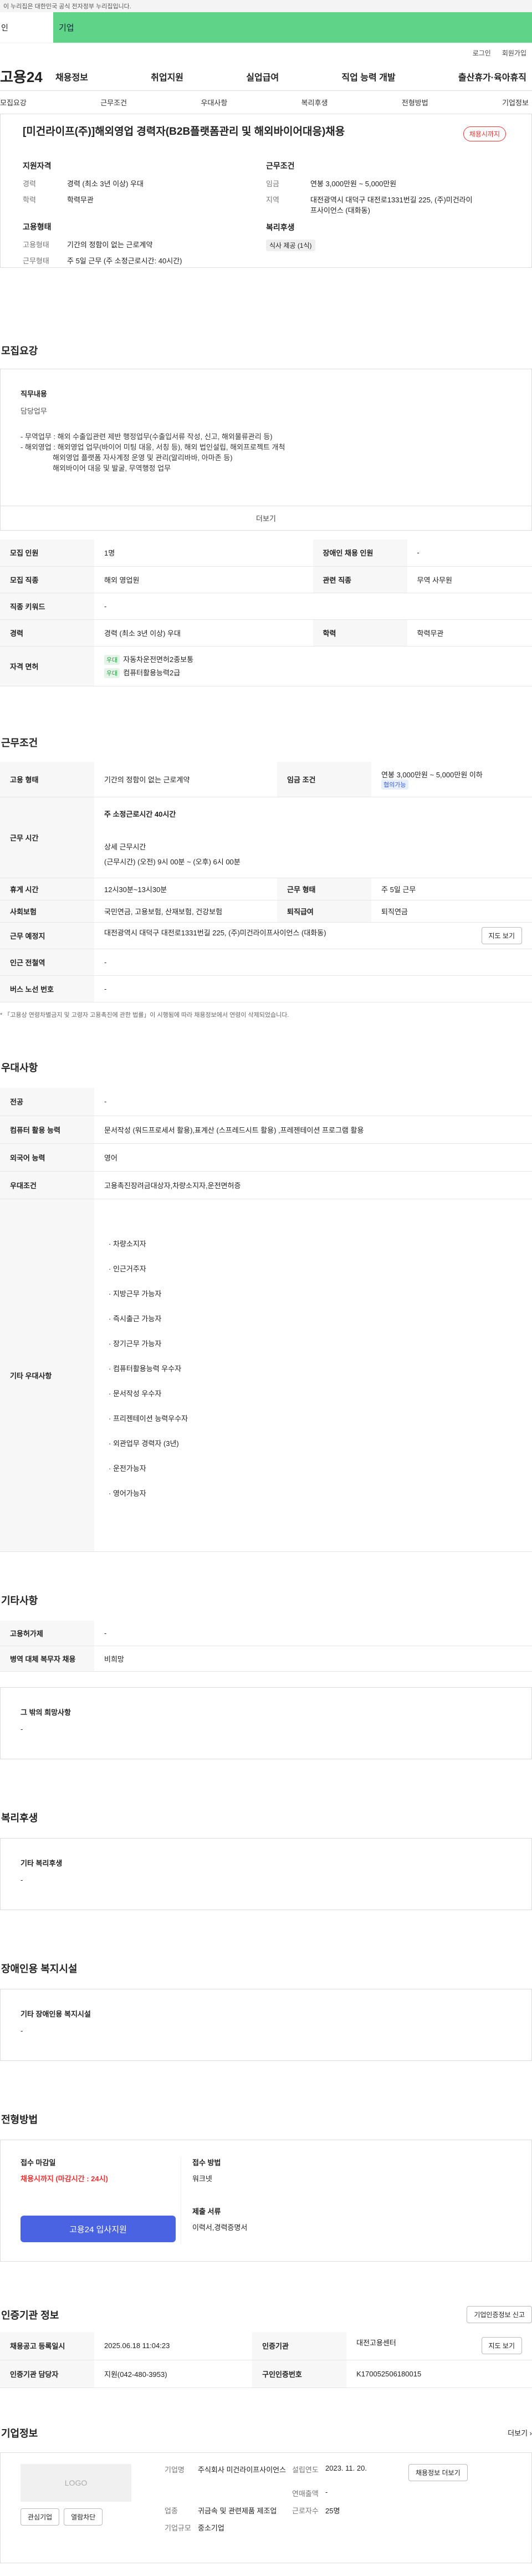  What do you see at coordinates (47, 580) in the screenshot?
I see `row-label: 모집 직종` at bounding box center [47, 580].